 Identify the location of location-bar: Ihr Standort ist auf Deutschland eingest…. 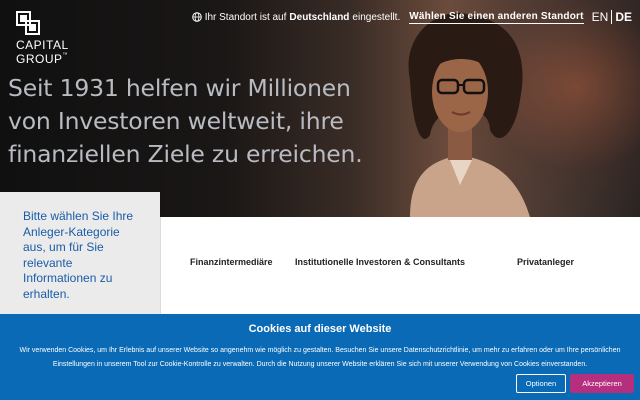
(411, 17).